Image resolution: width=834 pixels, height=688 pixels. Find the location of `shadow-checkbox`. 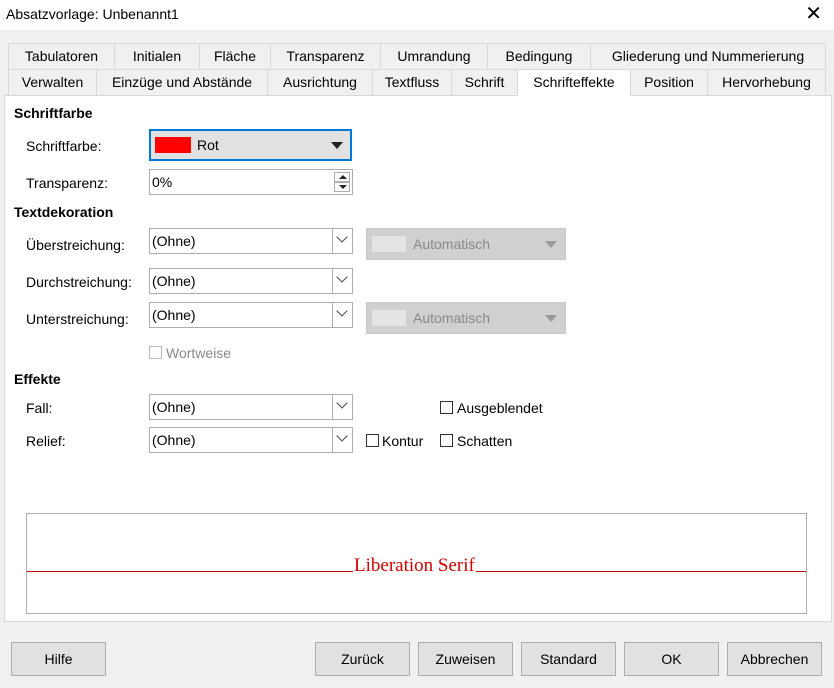

shadow-checkbox is located at coordinates (446, 440).